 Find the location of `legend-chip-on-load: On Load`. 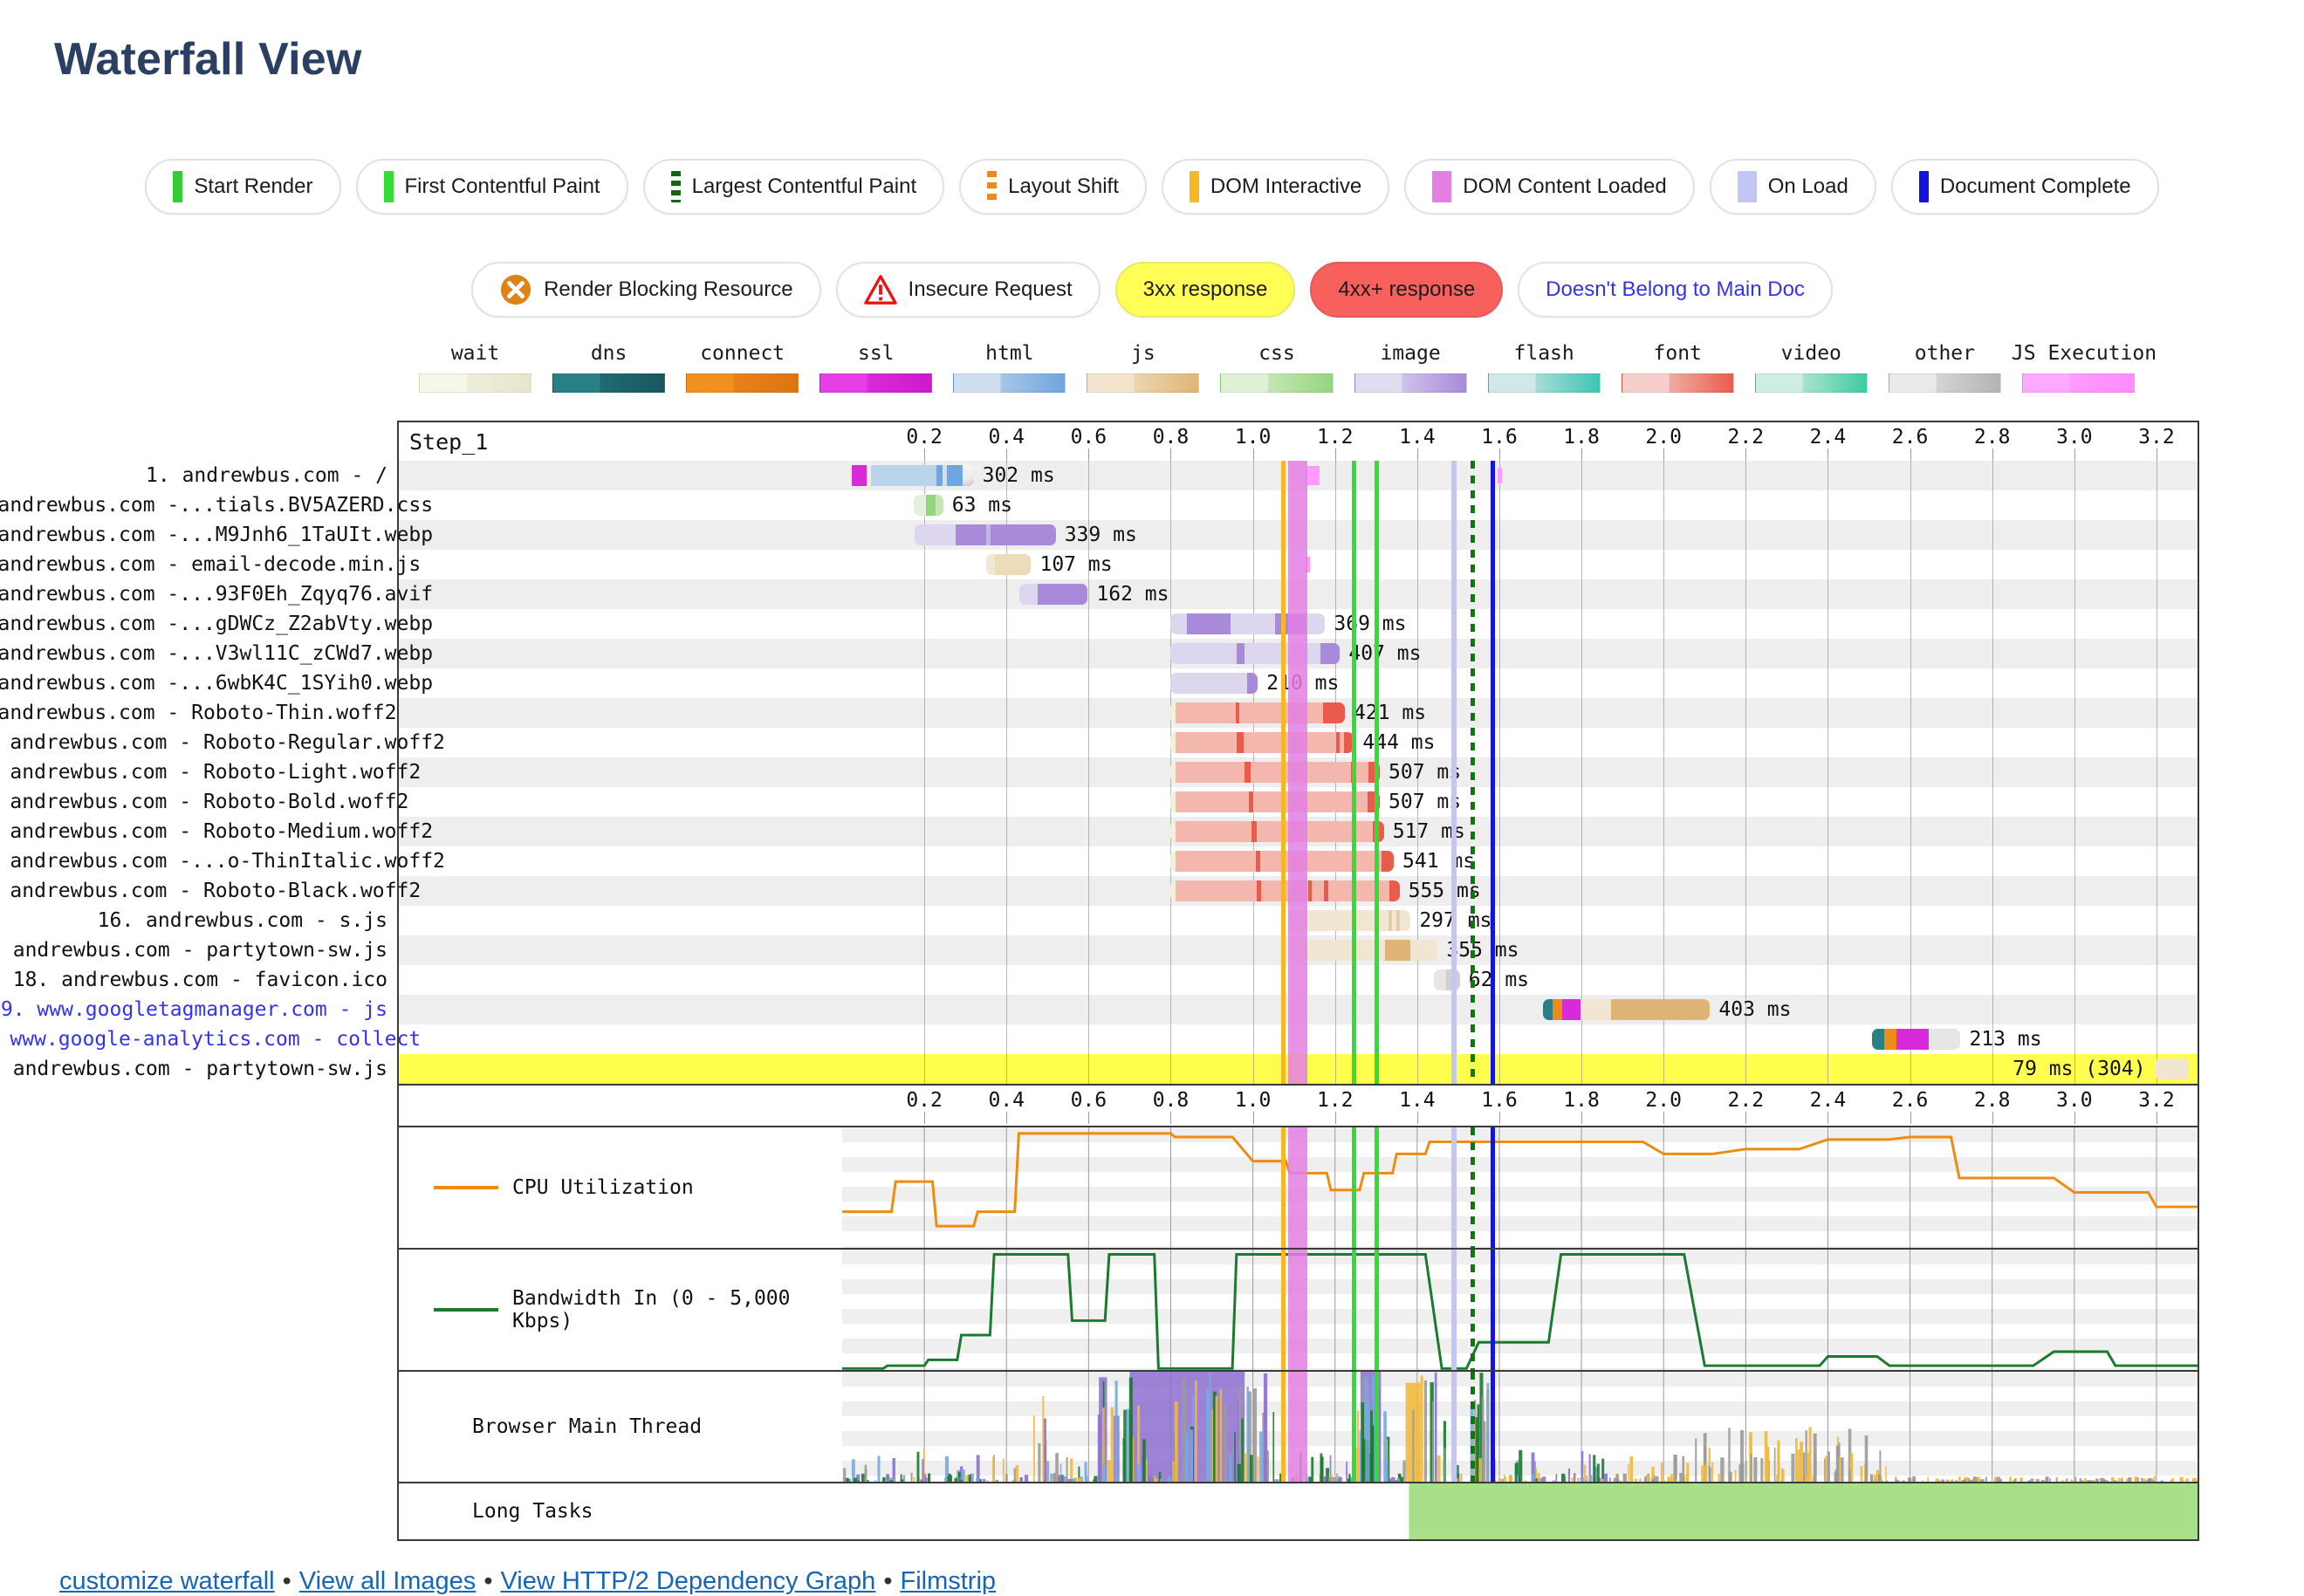

legend-chip-on-load: On Load is located at coordinates (1792, 187).